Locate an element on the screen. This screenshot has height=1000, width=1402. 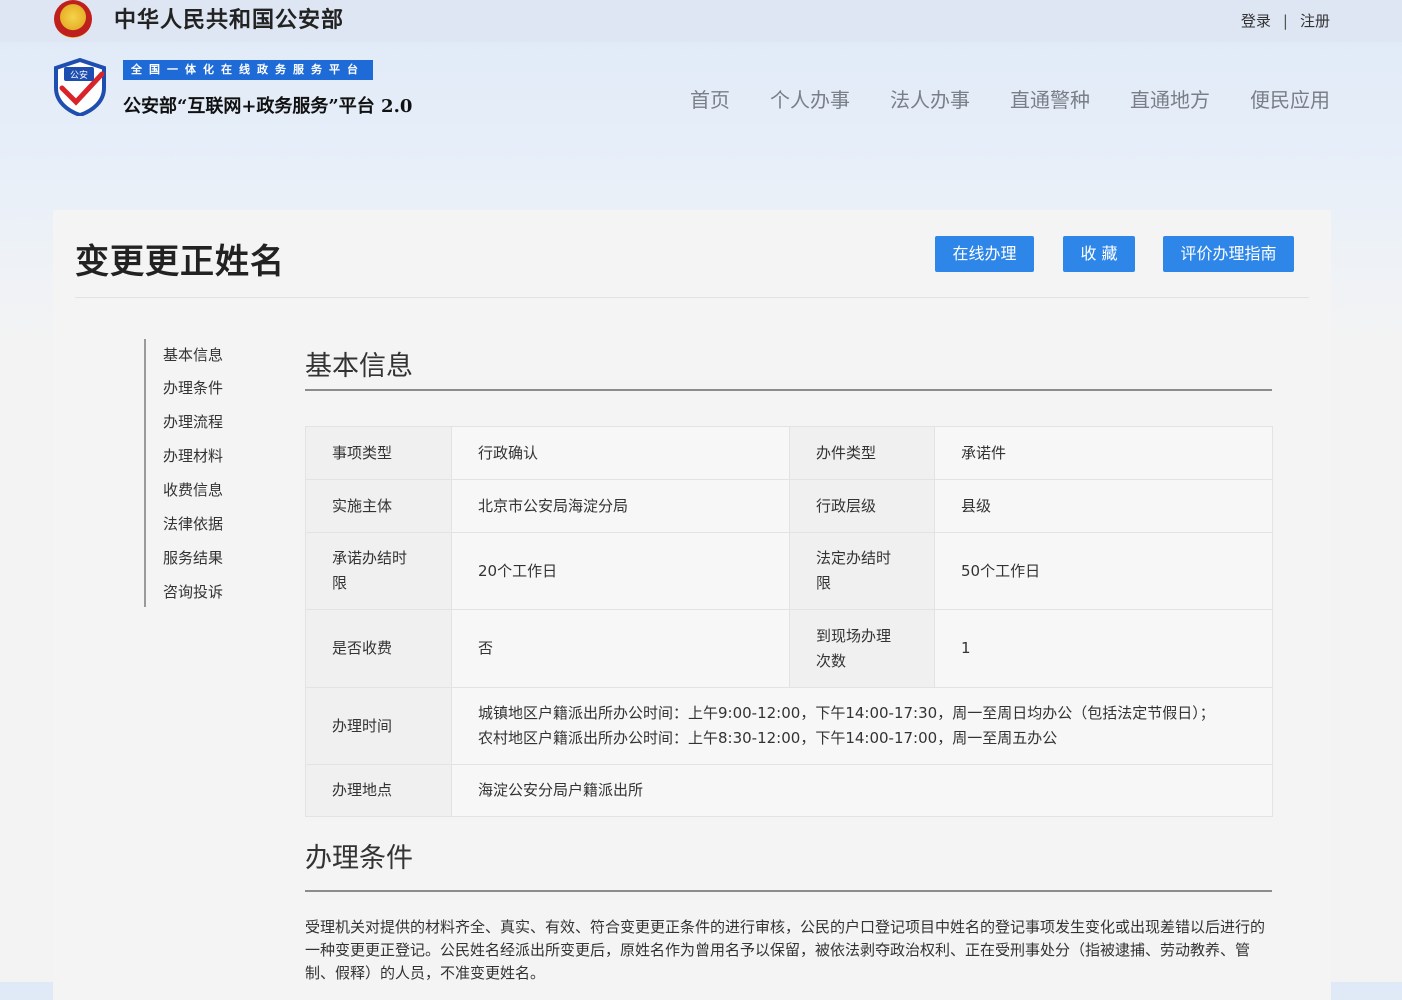
sidebar-item-basic-info: 基本信息 is located at coordinates (193, 354).